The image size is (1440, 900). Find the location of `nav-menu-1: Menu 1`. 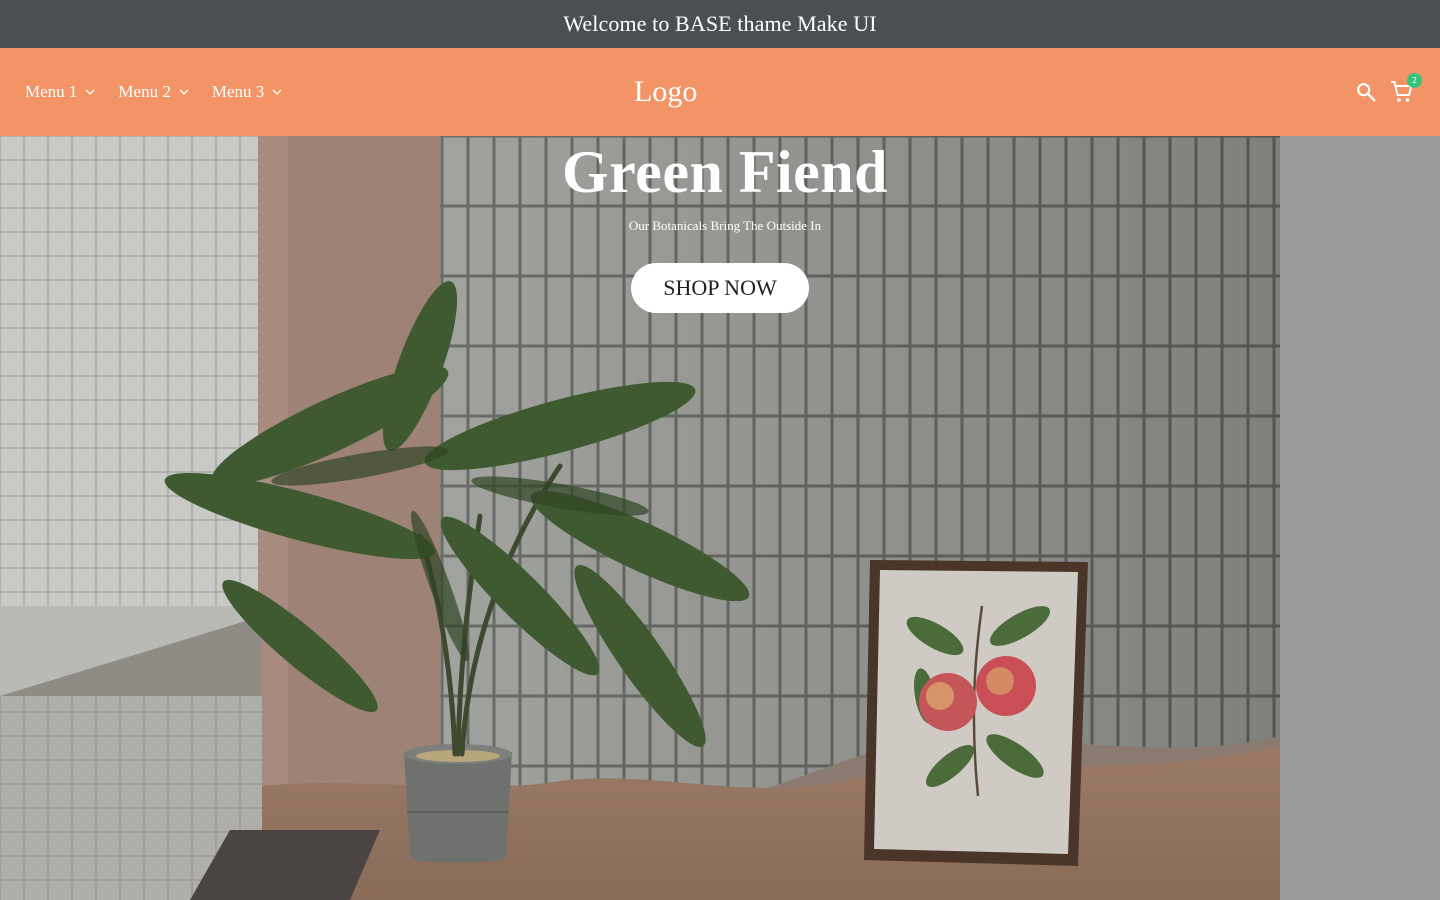

nav-menu-1: Menu 1 is located at coordinates (60, 92).